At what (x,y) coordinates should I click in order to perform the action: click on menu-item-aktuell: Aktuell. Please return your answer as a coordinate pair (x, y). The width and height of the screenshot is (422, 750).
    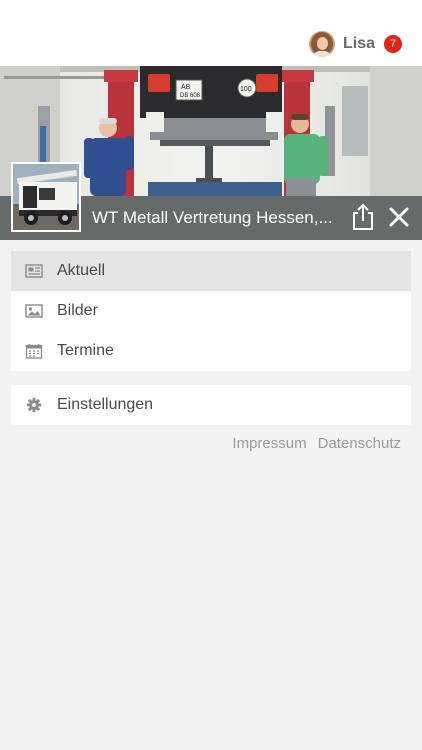
    Looking at the image, I should click on (211, 271).